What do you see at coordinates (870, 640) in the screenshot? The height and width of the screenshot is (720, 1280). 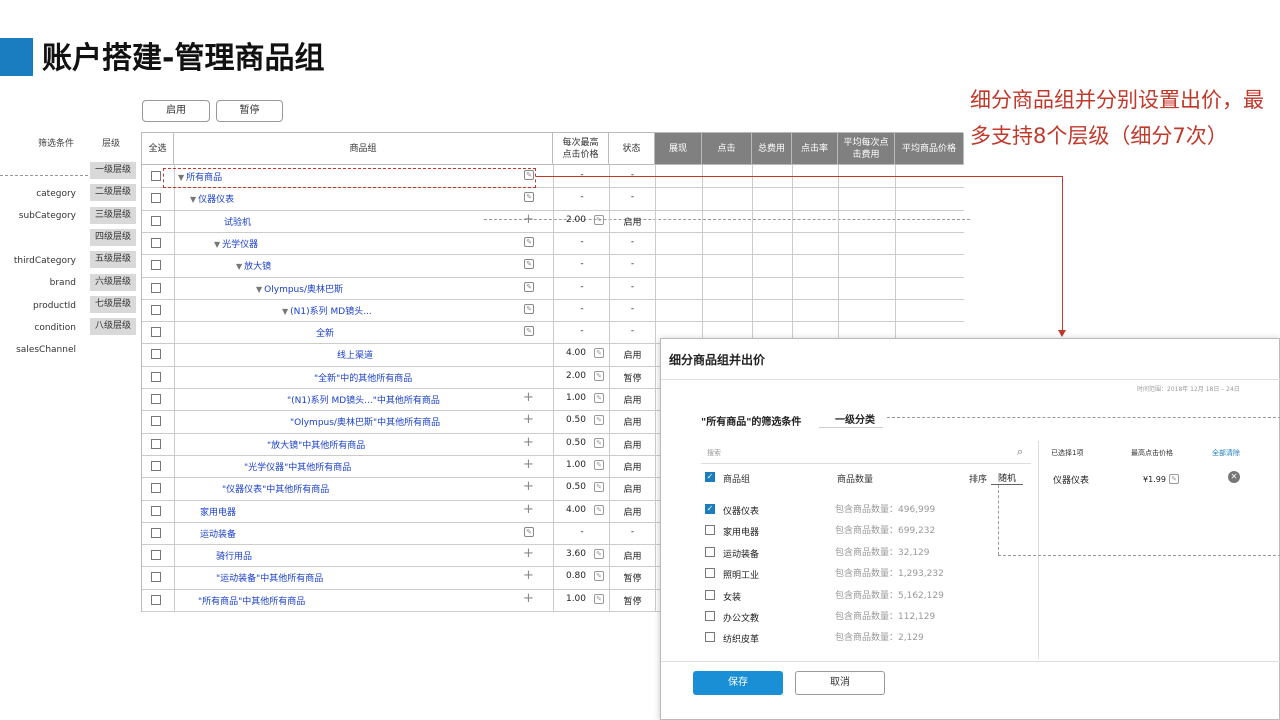 I see `list-item: 纺织皮革 包含商品数量：2,129` at bounding box center [870, 640].